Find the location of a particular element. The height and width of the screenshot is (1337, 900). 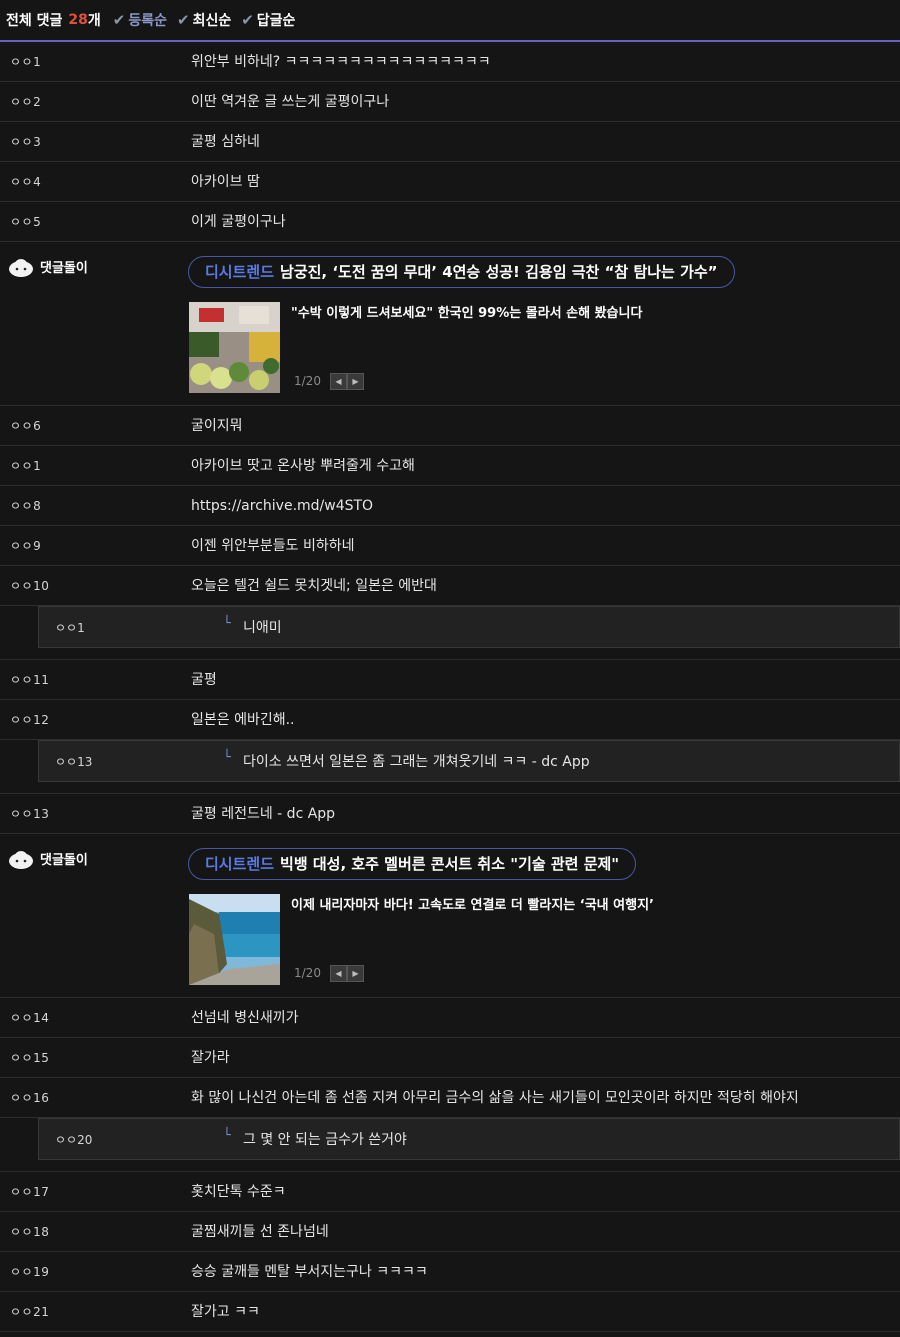

sort-latest: ✔ 최신순 is located at coordinates (204, 20).